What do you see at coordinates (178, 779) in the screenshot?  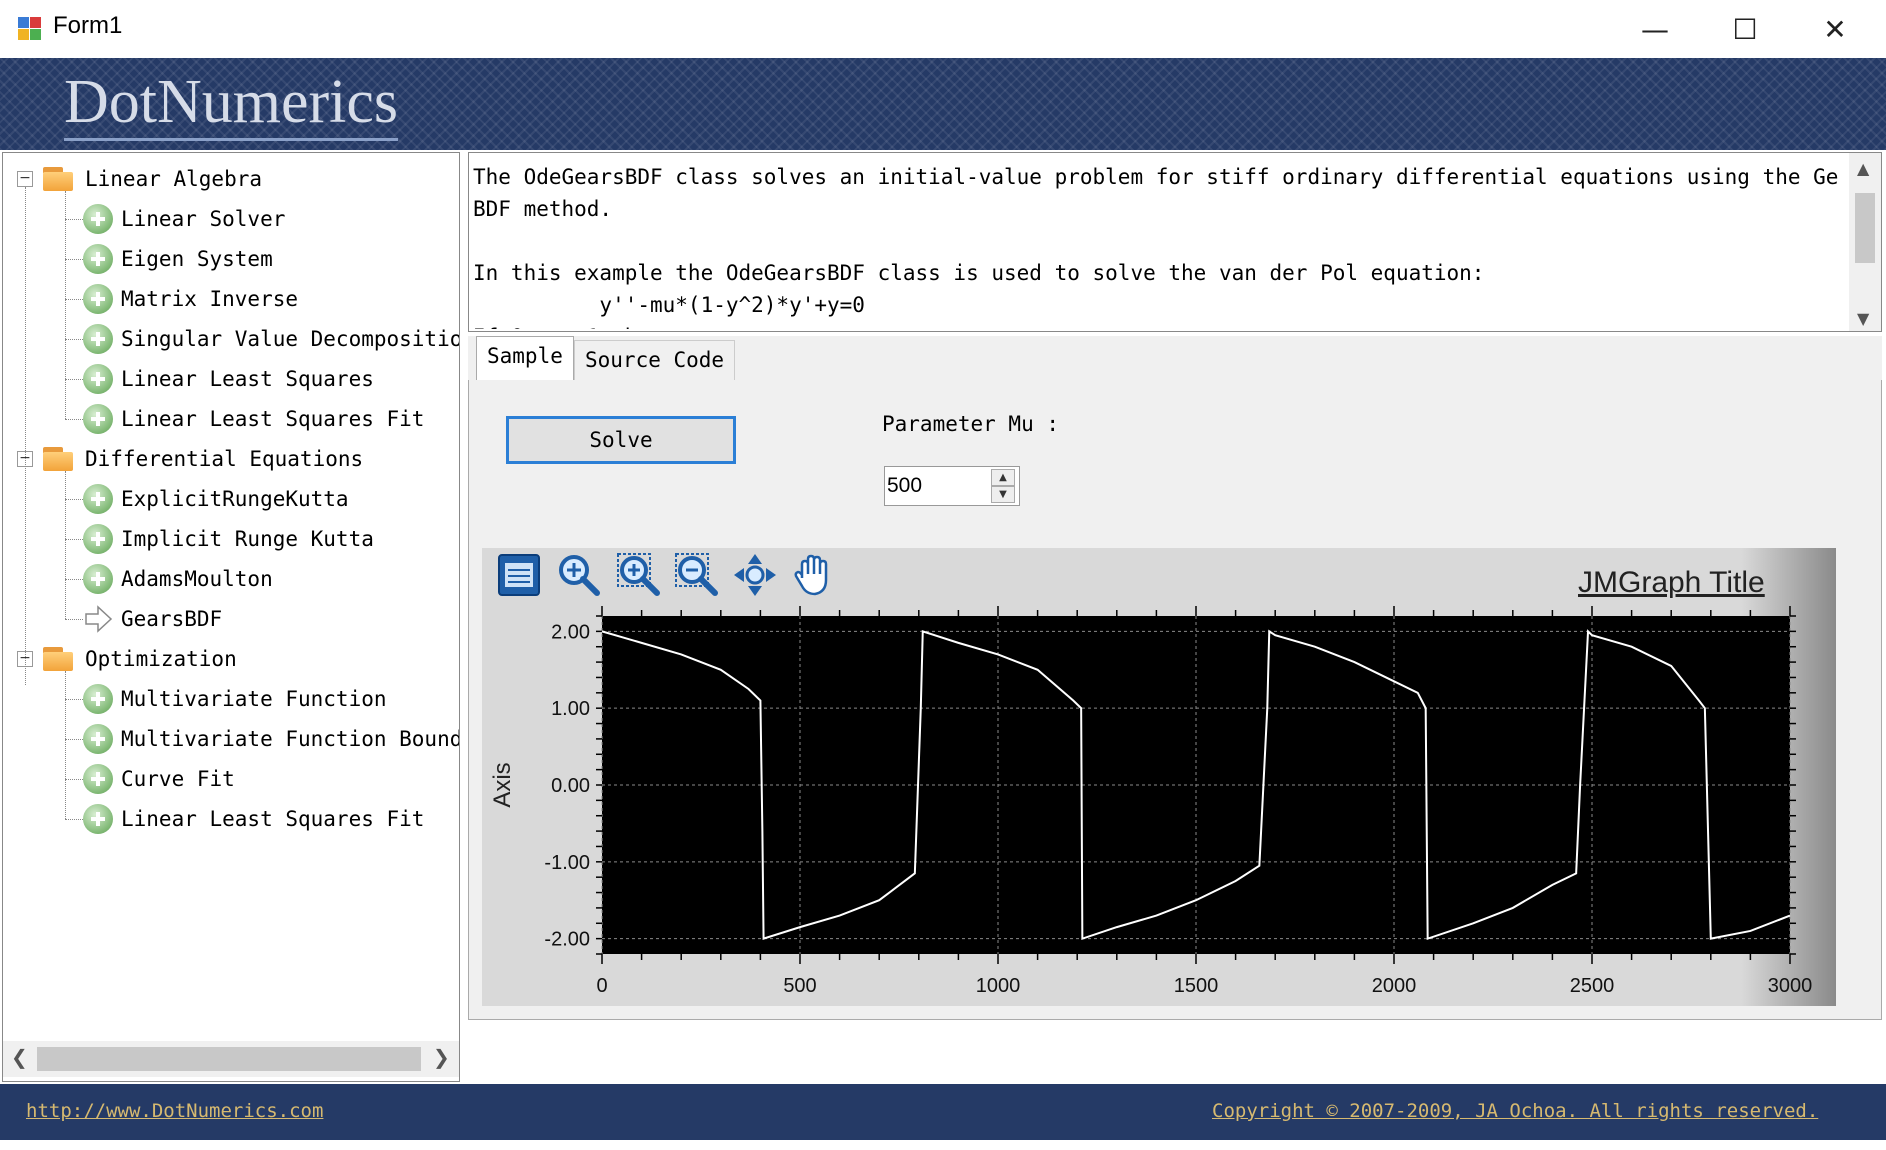 I see `tree-item-label: Curve Fit` at bounding box center [178, 779].